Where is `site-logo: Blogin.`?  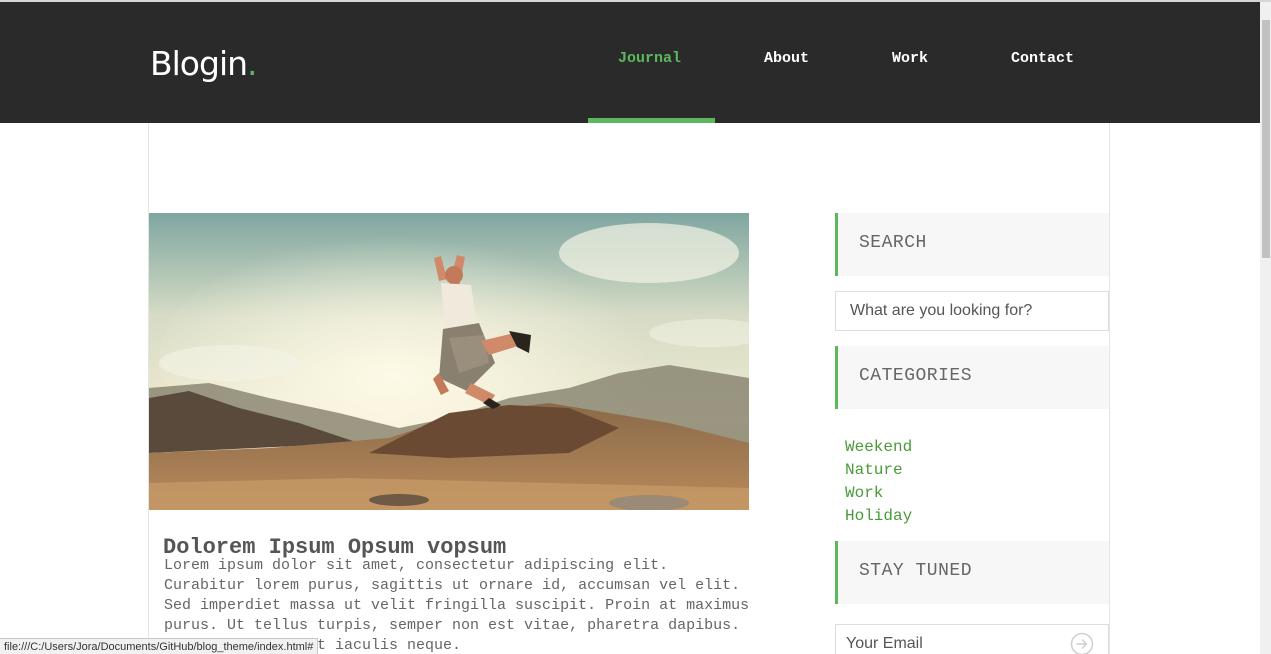 site-logo: Blogin. is located at coordinates (203, 64).